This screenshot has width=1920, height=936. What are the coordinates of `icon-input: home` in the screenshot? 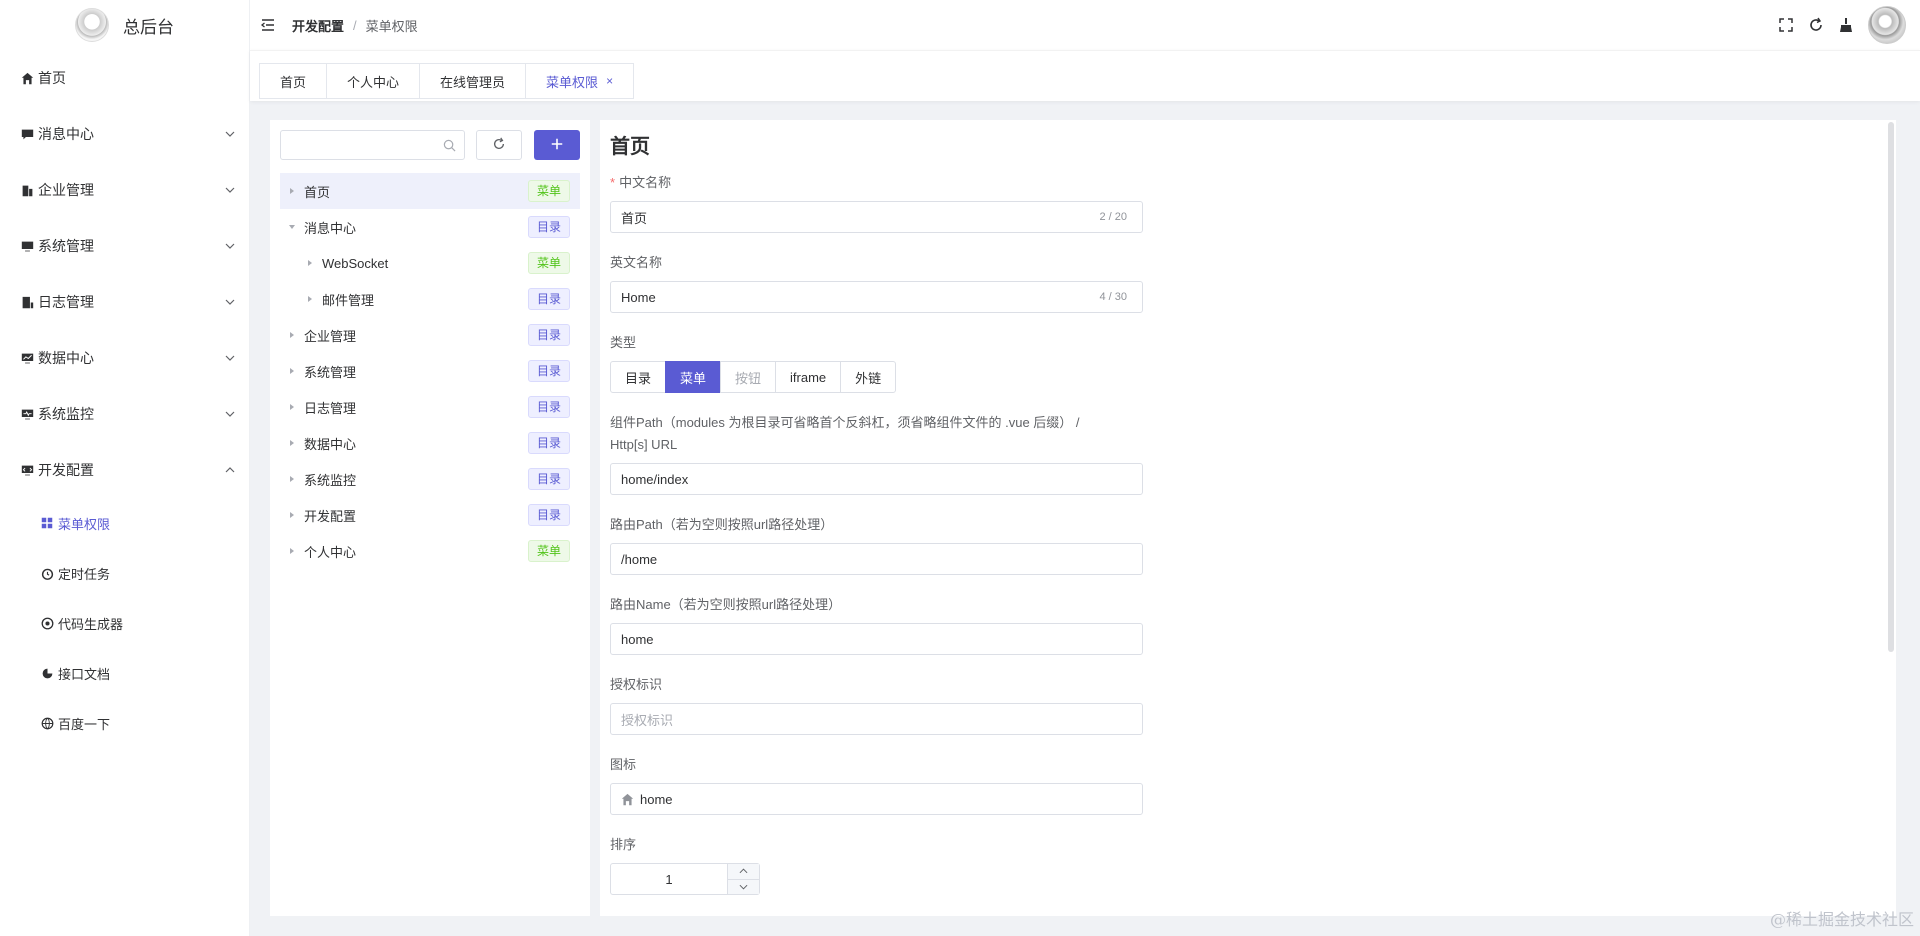 It's located at (876, 799).